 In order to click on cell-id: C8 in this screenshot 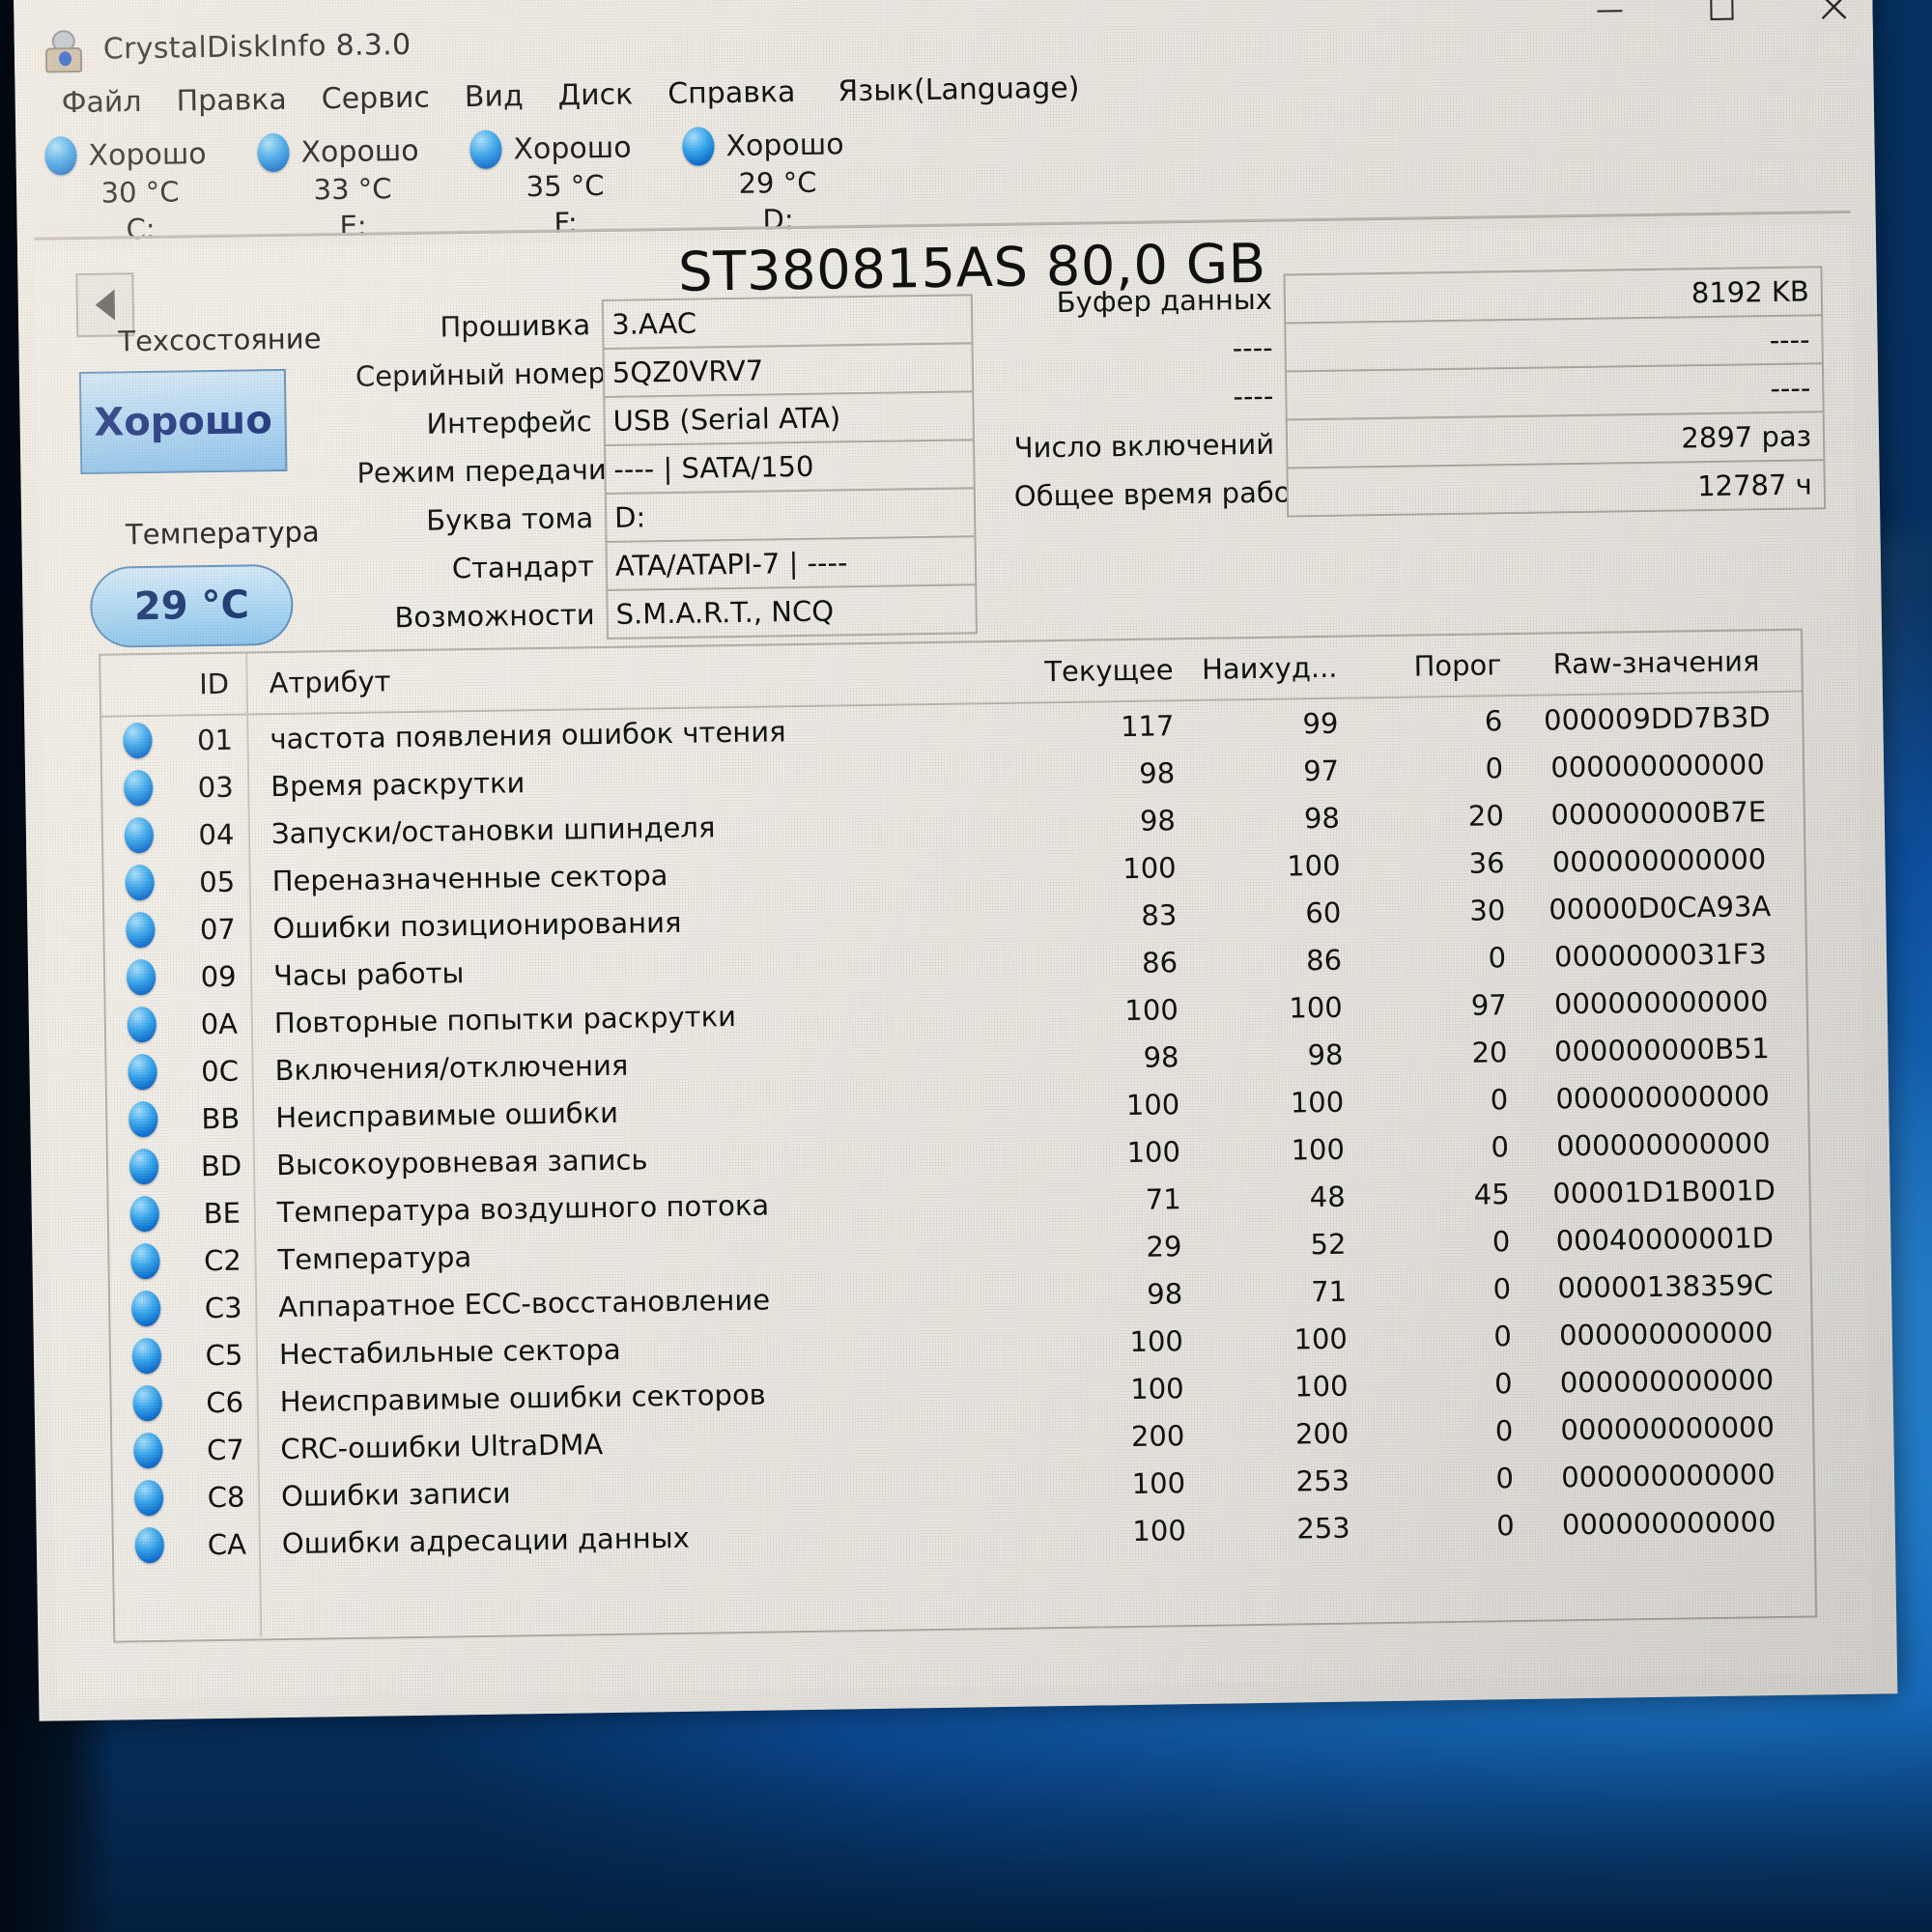, I will do `click(226, 1497)`.